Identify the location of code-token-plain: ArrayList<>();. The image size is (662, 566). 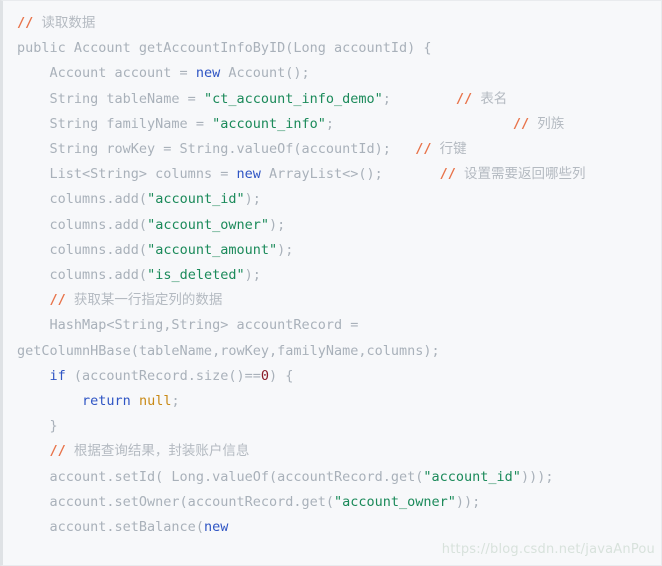
(350, 174).